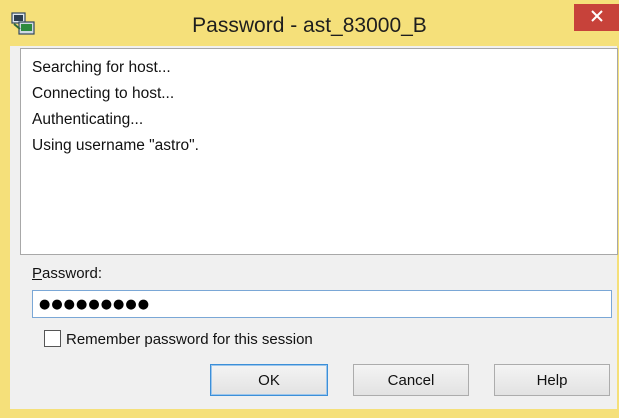 This screenshot has height=418, width=619. What do you see at coordinates (411, 380) in the screenshot?
I see `cancel-button: Cancel` at bounding box center [411, 380].